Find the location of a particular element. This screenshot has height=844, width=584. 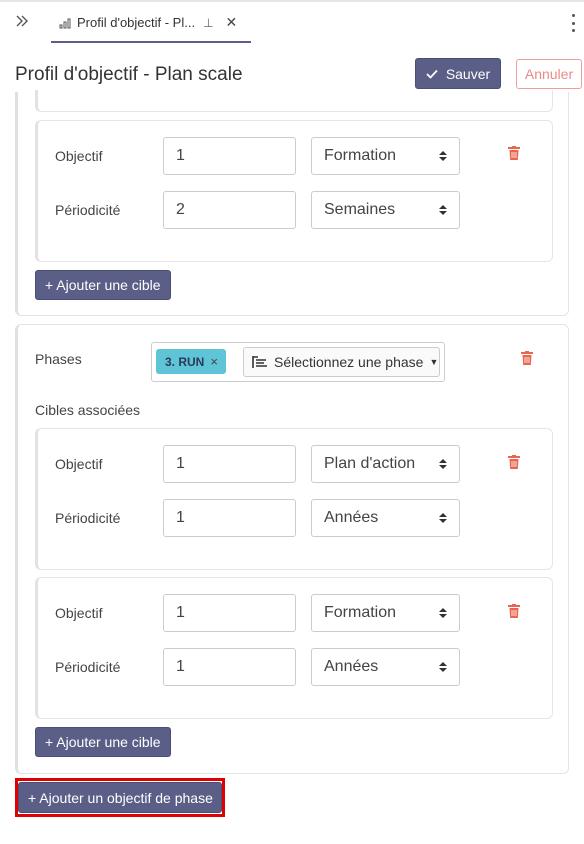

save-button: Sauver is located at coordinates (458, 73).